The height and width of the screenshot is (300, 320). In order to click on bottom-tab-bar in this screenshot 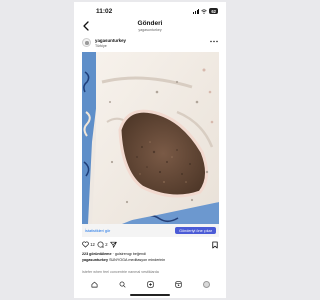, I will do `click(150, 284)`.